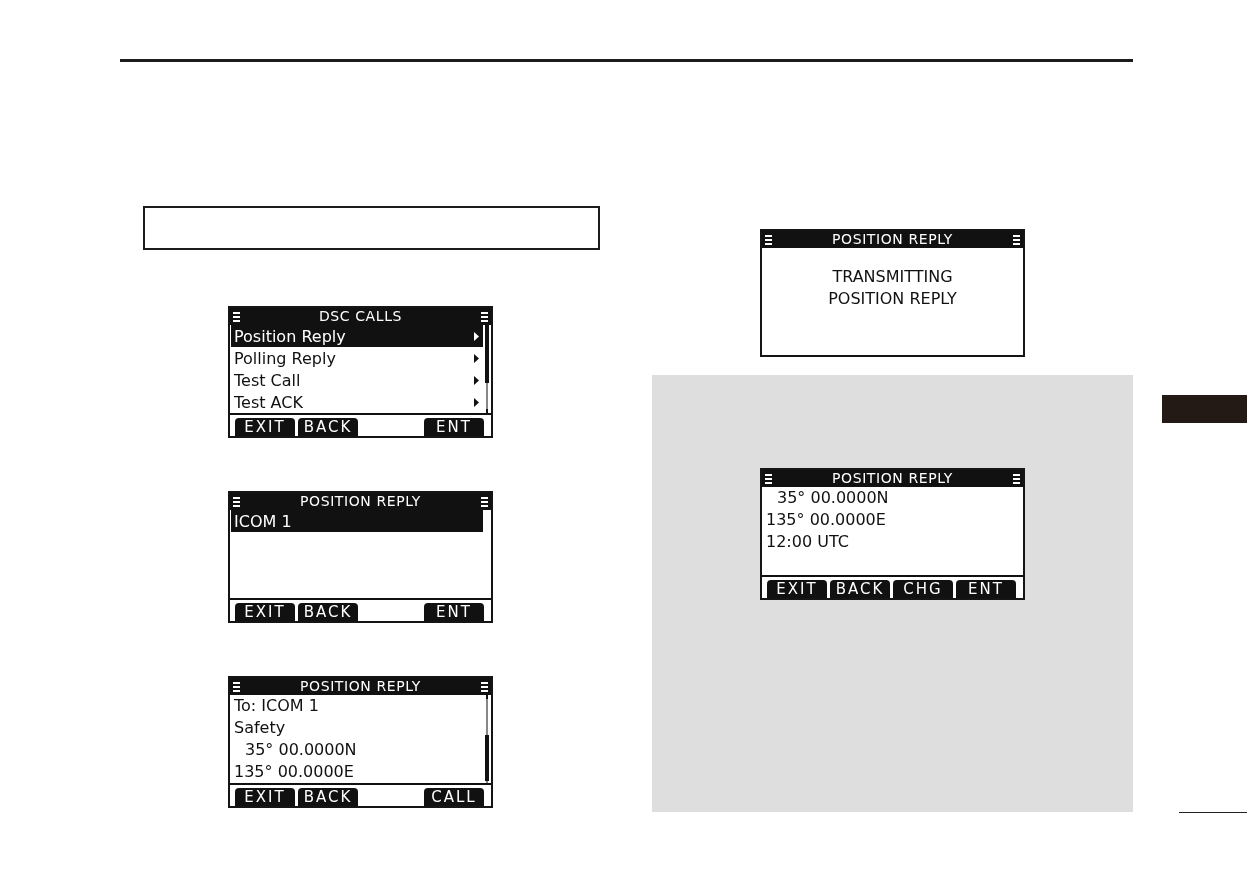  Describe the element at coordinates (259, 728) in the screenshot. I see `lcd-text-line: Safety` at that location.